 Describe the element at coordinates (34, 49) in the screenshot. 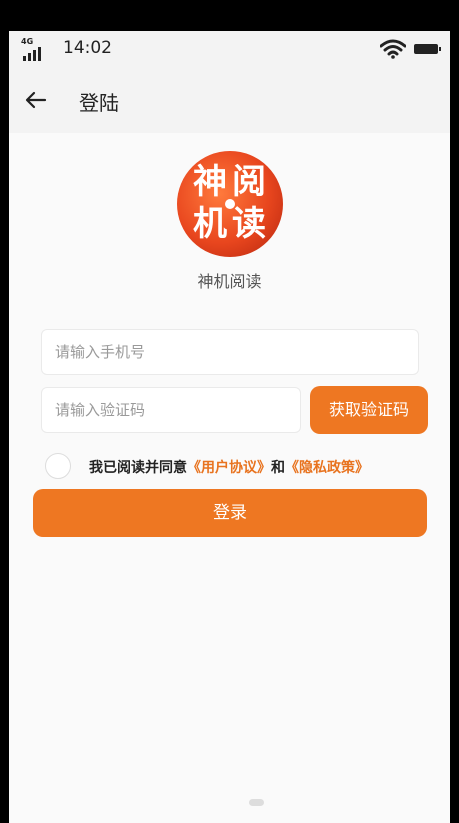

I see `signal-icon: 4G` at that location.